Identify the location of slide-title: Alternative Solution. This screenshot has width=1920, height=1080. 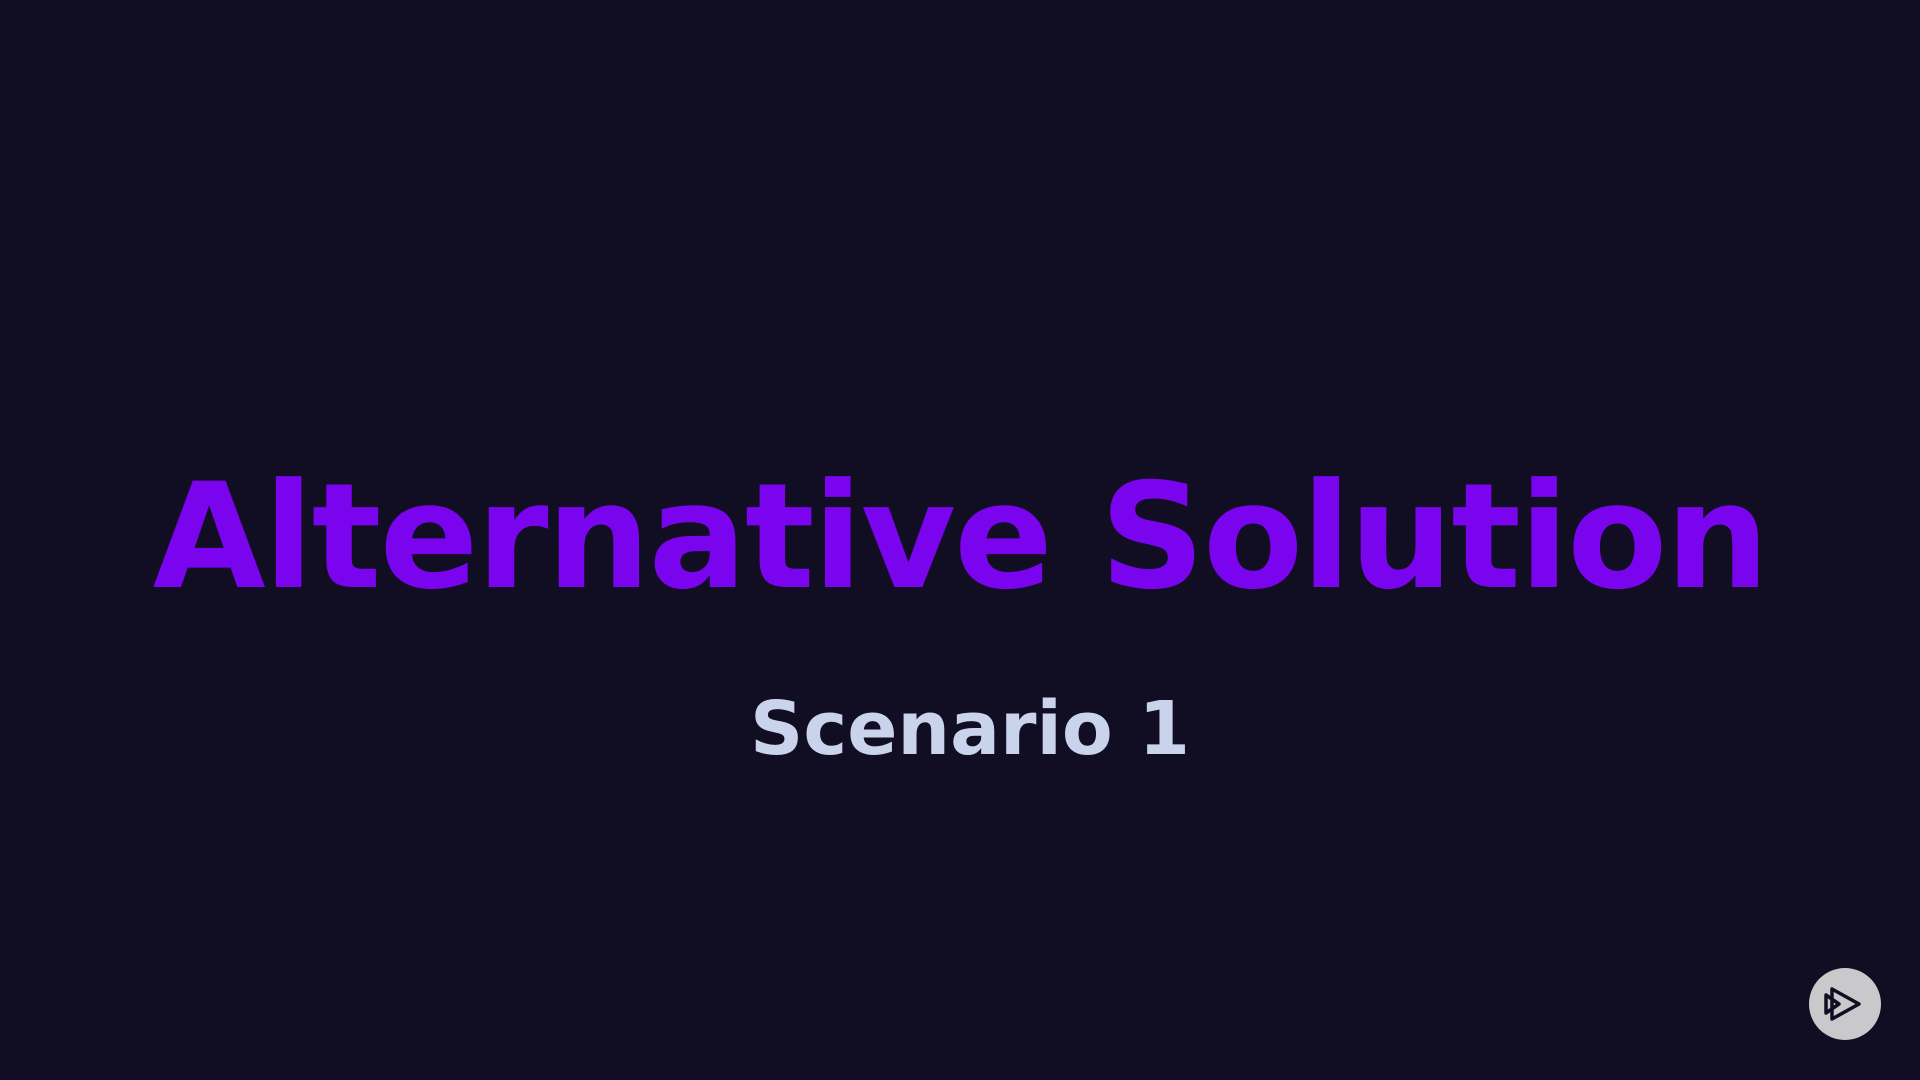
(961, 537).